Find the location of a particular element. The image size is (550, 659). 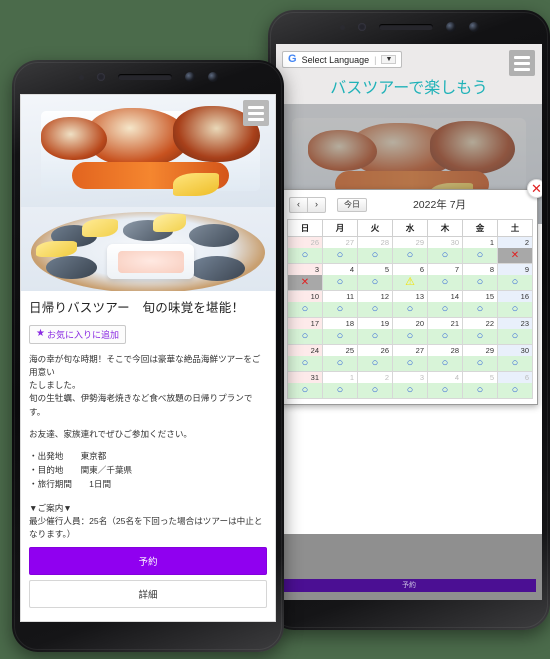

menu-button-left is located at coordinates (256, 113).